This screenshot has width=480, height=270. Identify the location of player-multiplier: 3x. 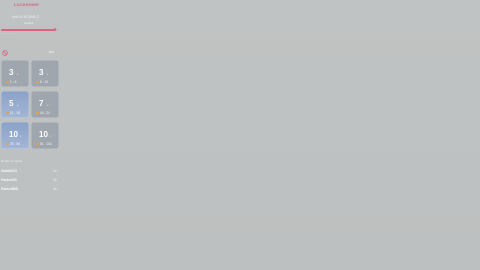
(55, 189).